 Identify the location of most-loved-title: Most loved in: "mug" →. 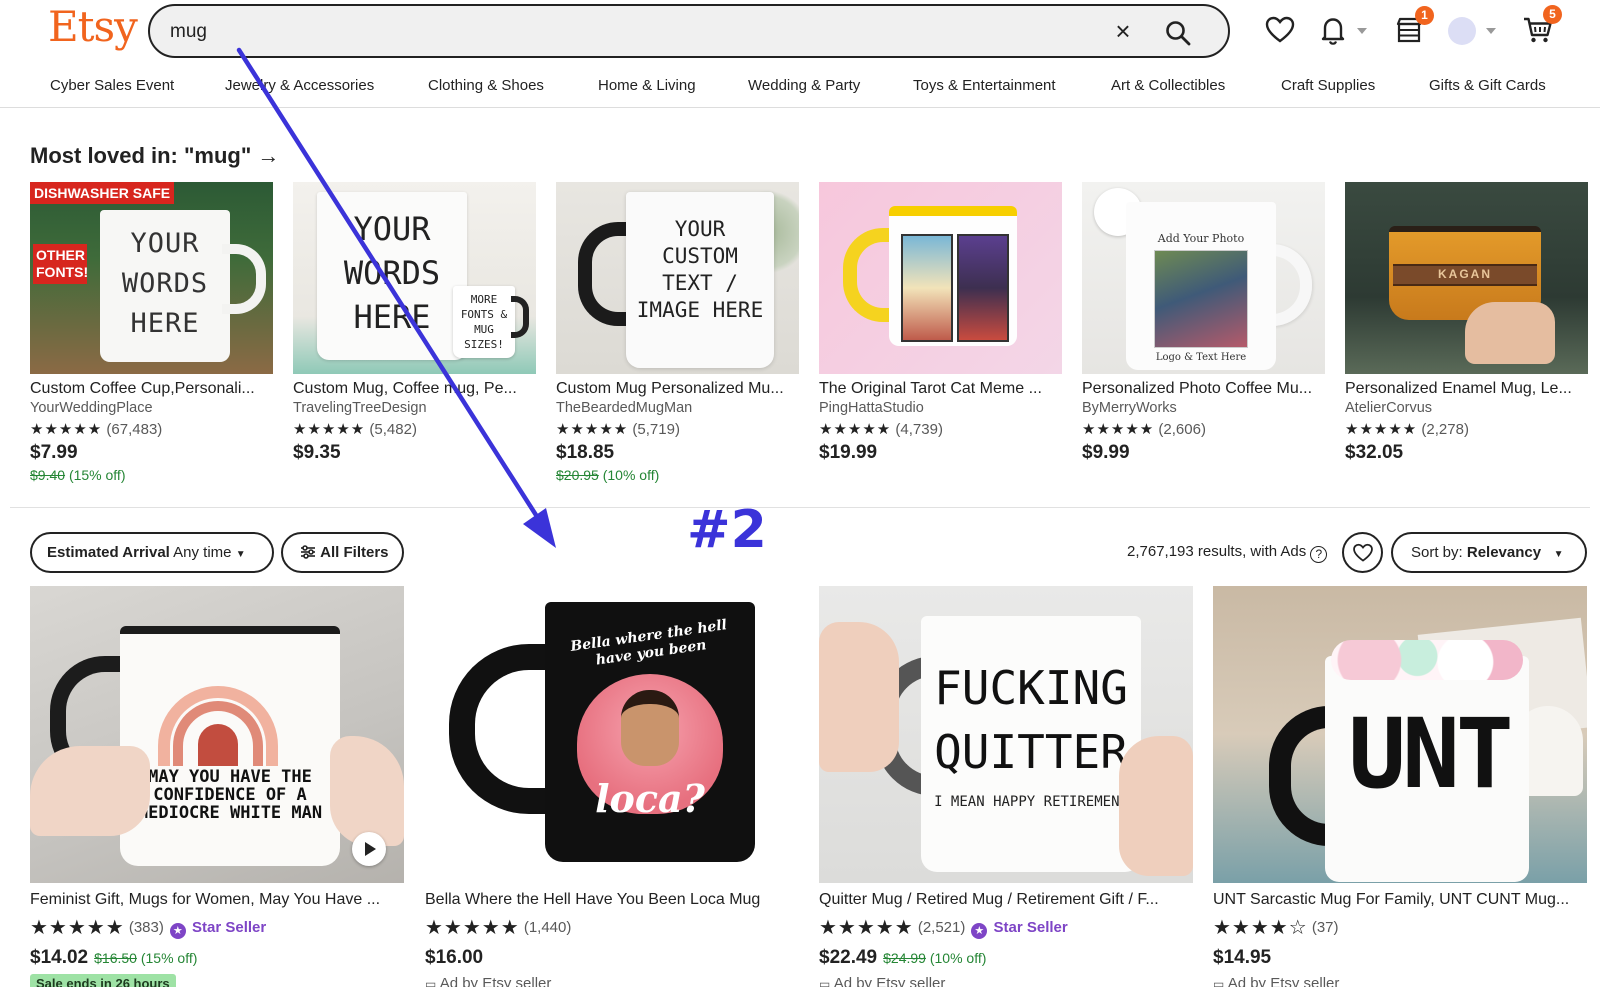
(154, 156).